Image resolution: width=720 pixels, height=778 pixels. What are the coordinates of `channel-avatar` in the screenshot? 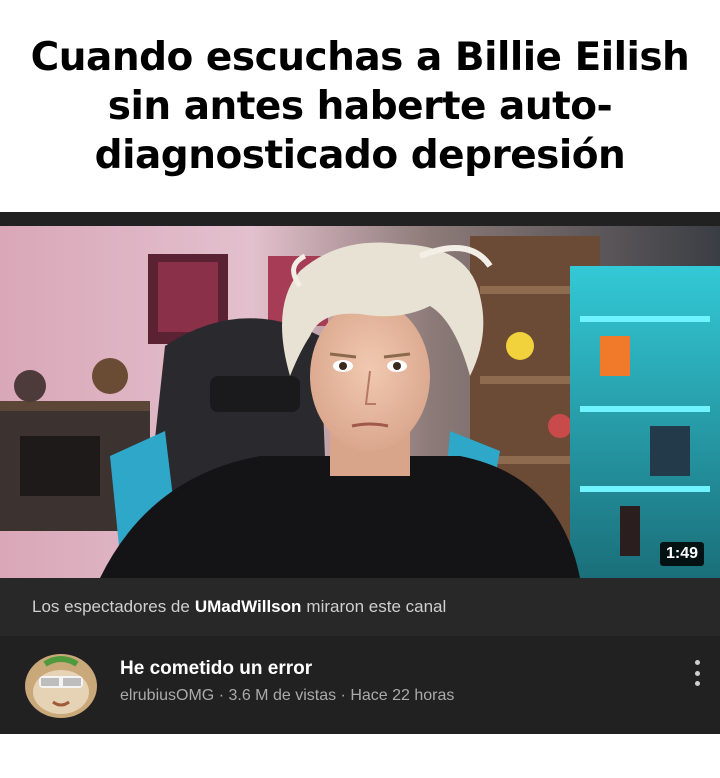 It's located at (61, 686).